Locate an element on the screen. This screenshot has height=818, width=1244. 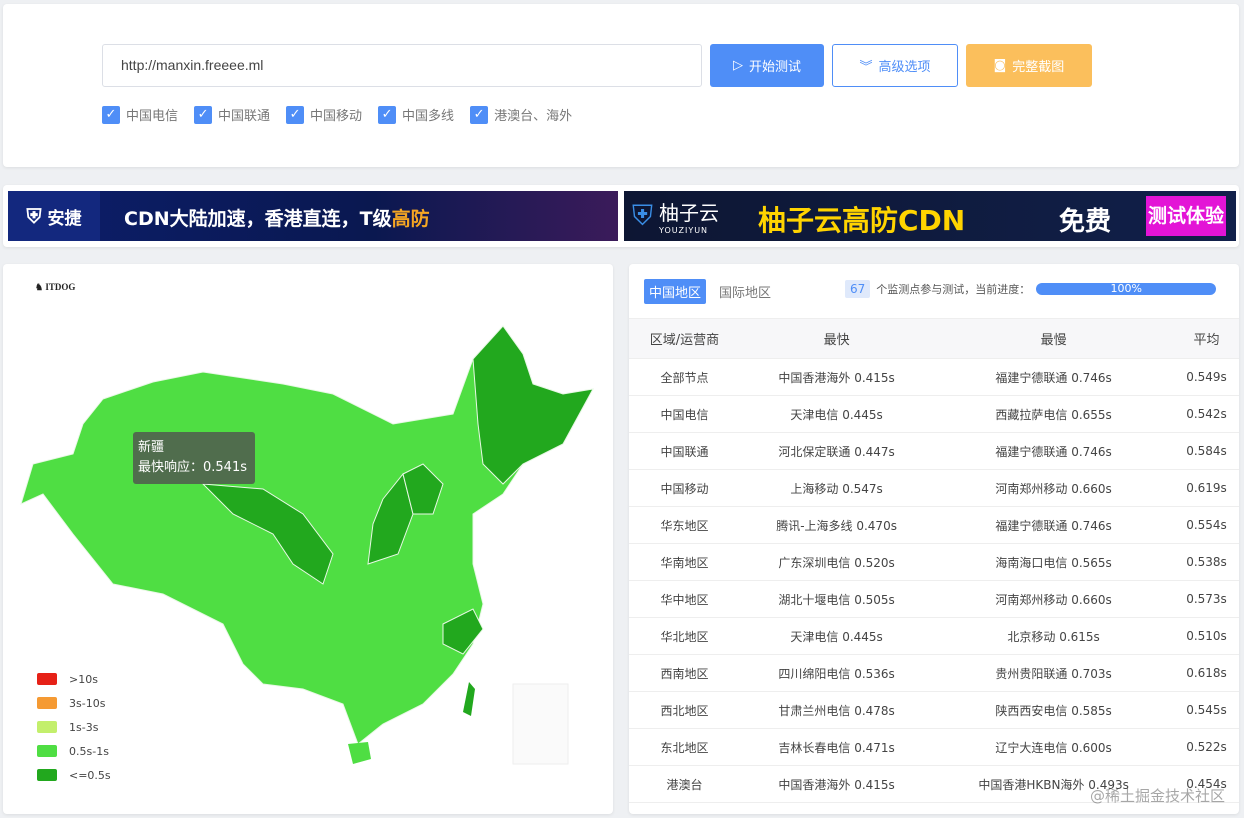
legend-item: 3s-10s is located at coordinates (74, 703).